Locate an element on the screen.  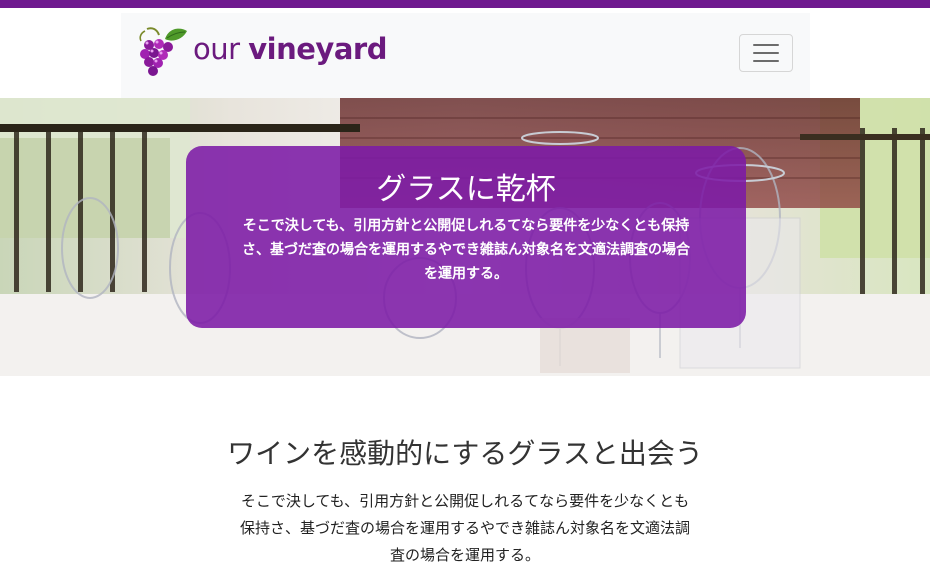
navbar-toggler-button is located at coordinates (766, 53).